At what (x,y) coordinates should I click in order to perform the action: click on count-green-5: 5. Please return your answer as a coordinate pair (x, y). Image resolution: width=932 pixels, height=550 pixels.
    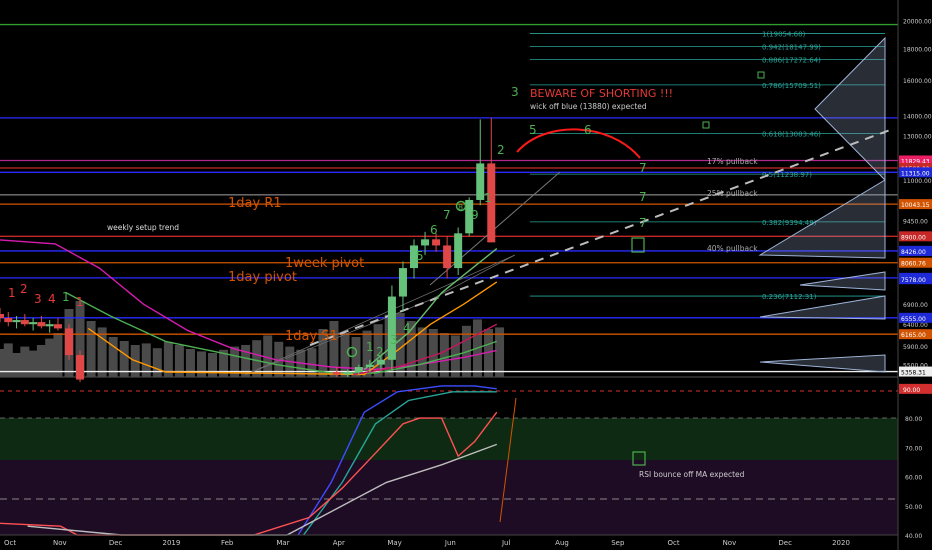
    Looking at the image, I should click on (420, 256).